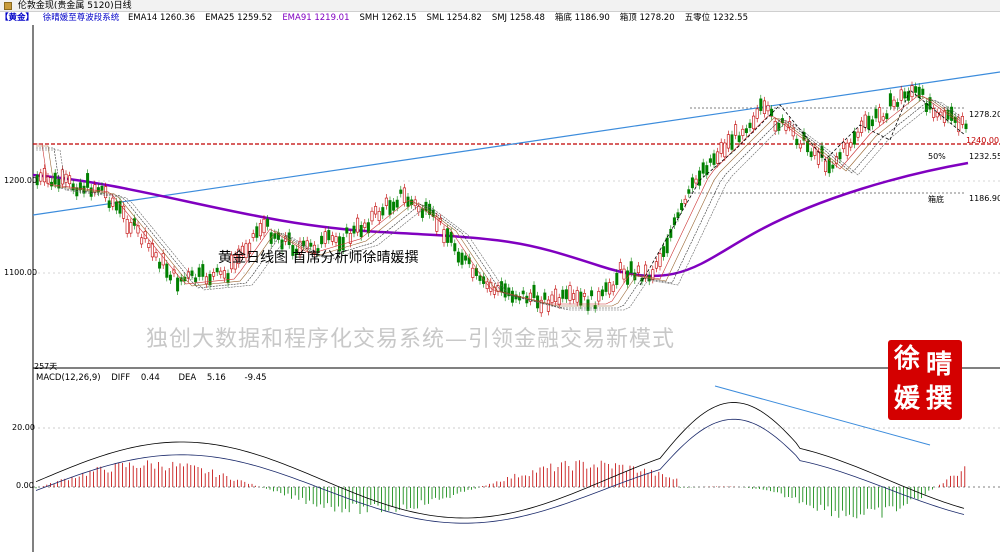 The height and width of the screenshot is (552, 1000). I want to click on indicator-6: 箱底 1186.90, so click(582, 18).